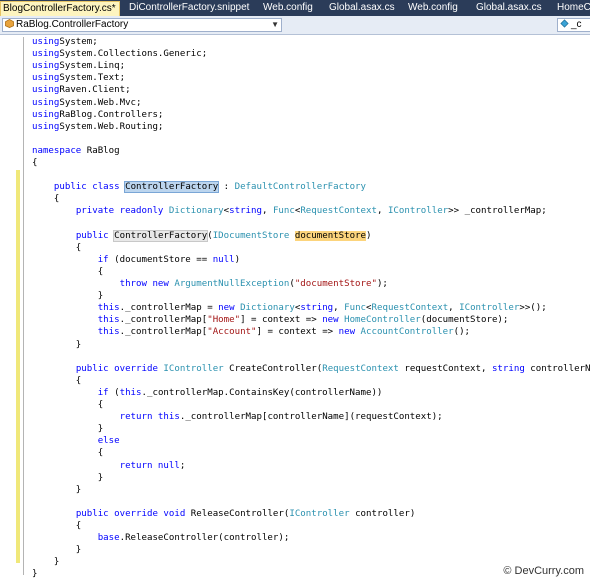  I want to click on code-token: AccountController, so click(407, 332).